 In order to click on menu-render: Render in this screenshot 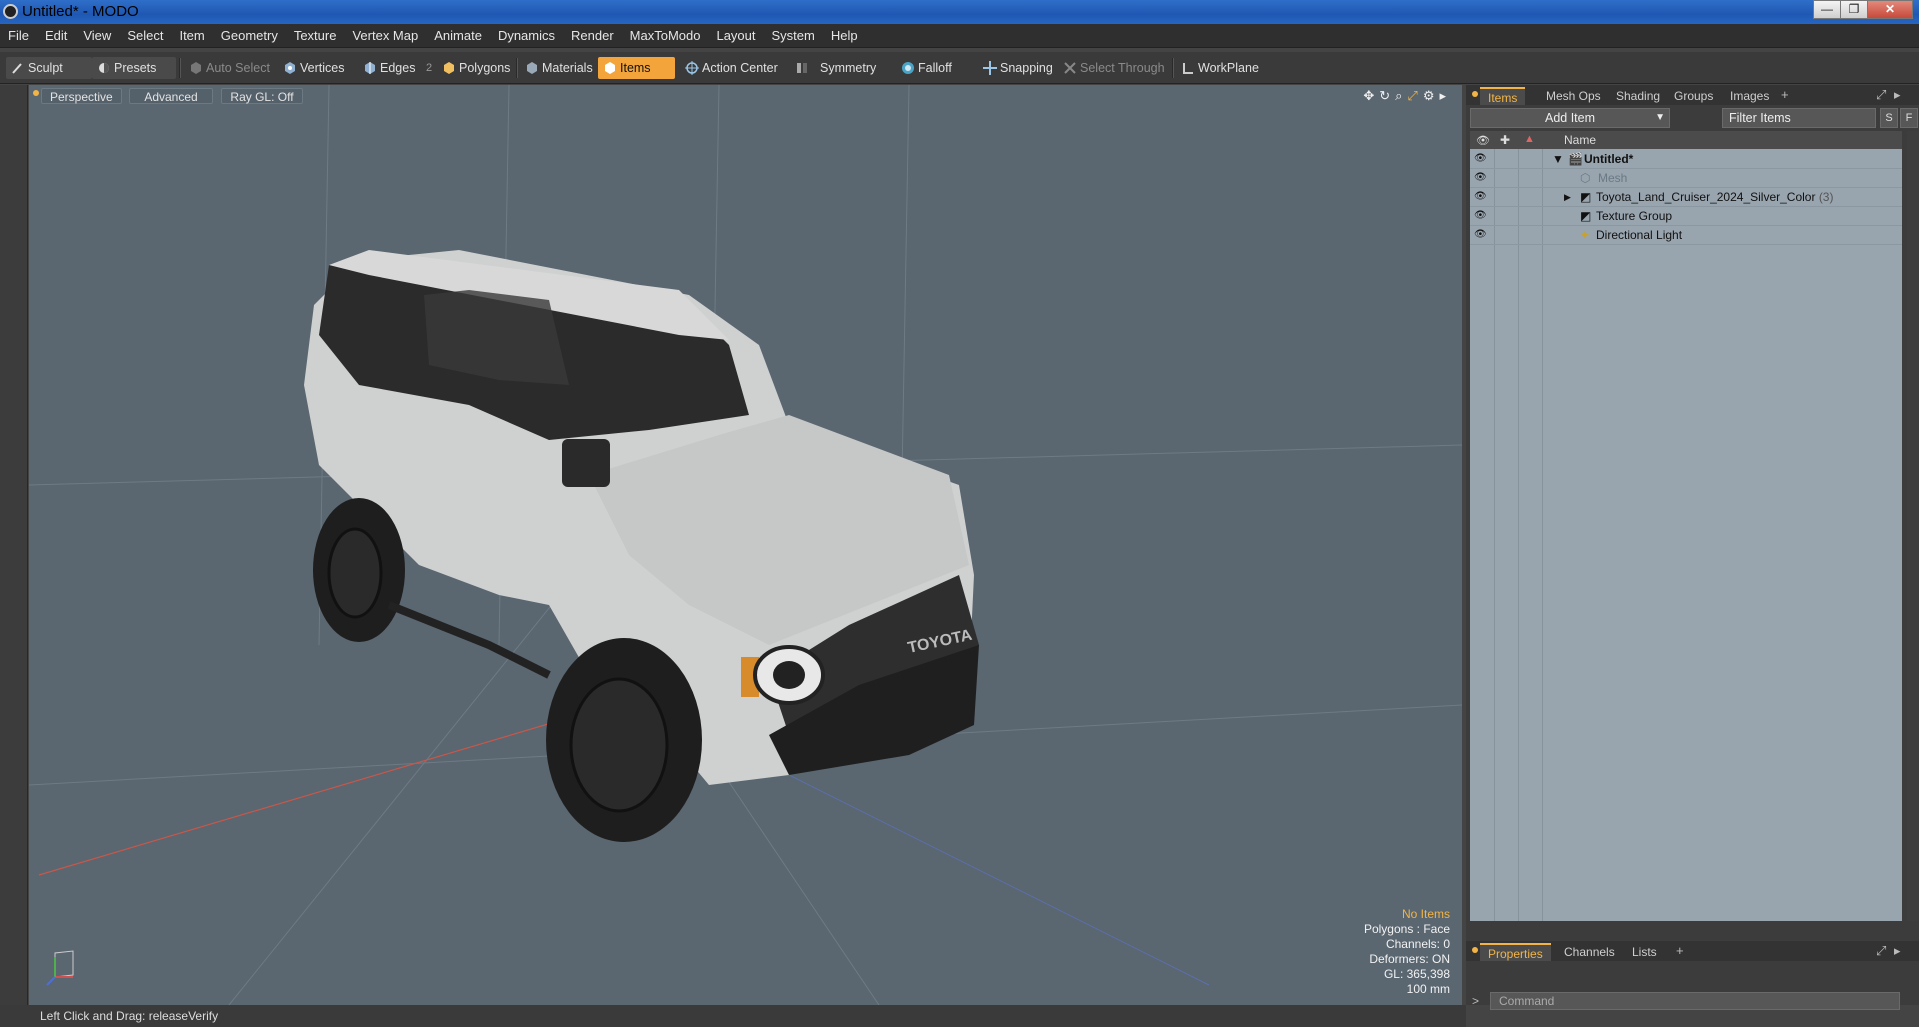, I will do `click(592, 36)`.